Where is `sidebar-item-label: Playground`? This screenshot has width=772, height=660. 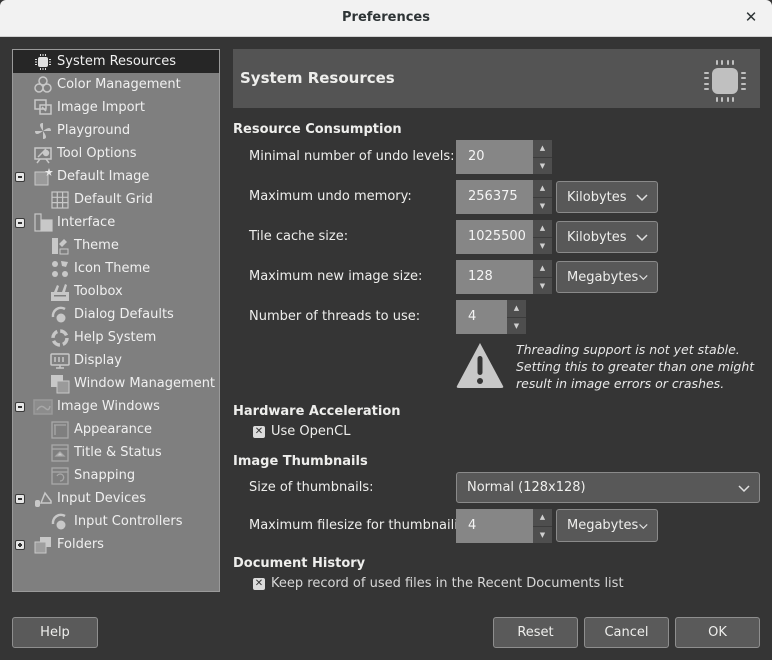 sidebar-item-label: Playground is located at coordinates (94, 130).